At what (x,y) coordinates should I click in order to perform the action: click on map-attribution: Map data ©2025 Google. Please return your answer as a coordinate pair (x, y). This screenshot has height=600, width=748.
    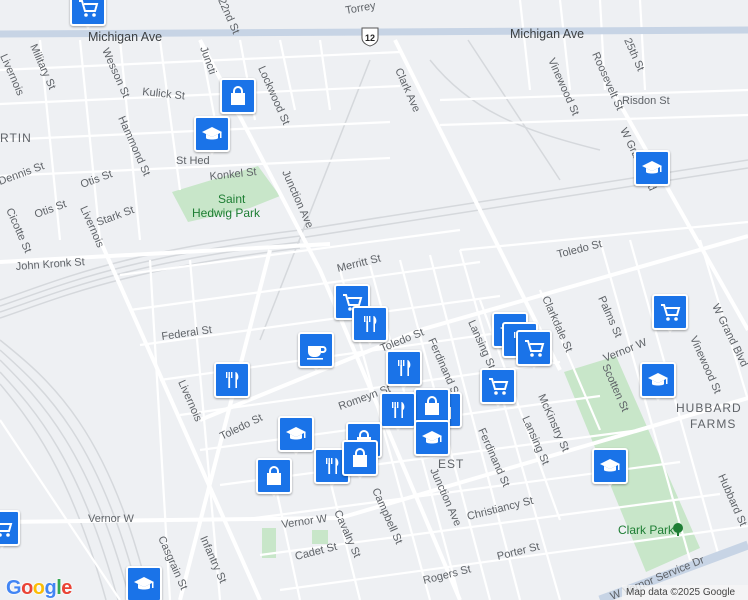
    Looking at the image, I should click on (685, 592).